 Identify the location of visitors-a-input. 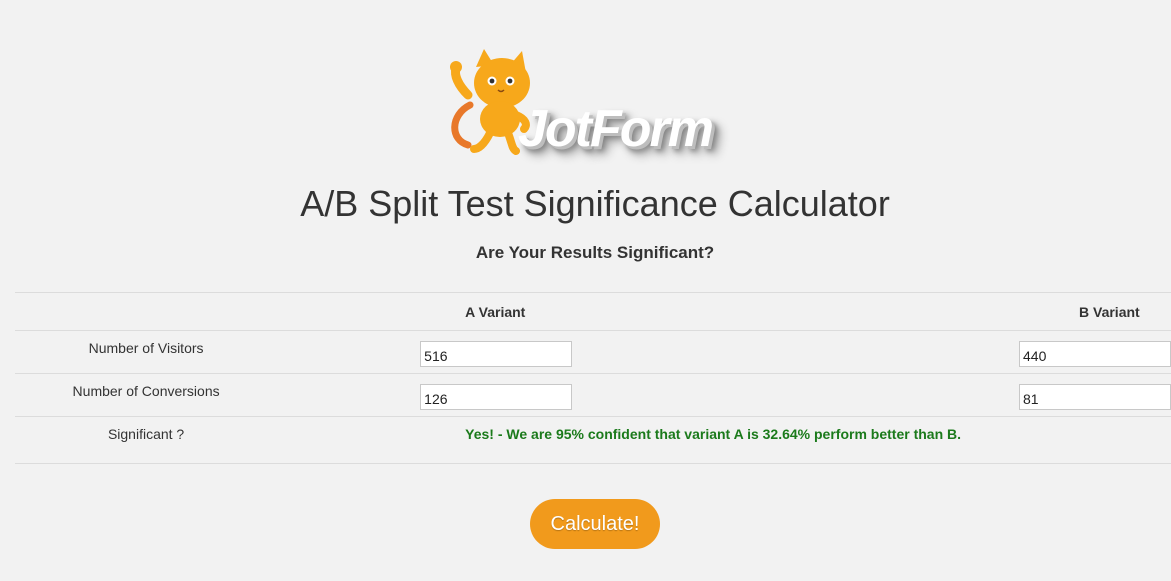
(496, 354).